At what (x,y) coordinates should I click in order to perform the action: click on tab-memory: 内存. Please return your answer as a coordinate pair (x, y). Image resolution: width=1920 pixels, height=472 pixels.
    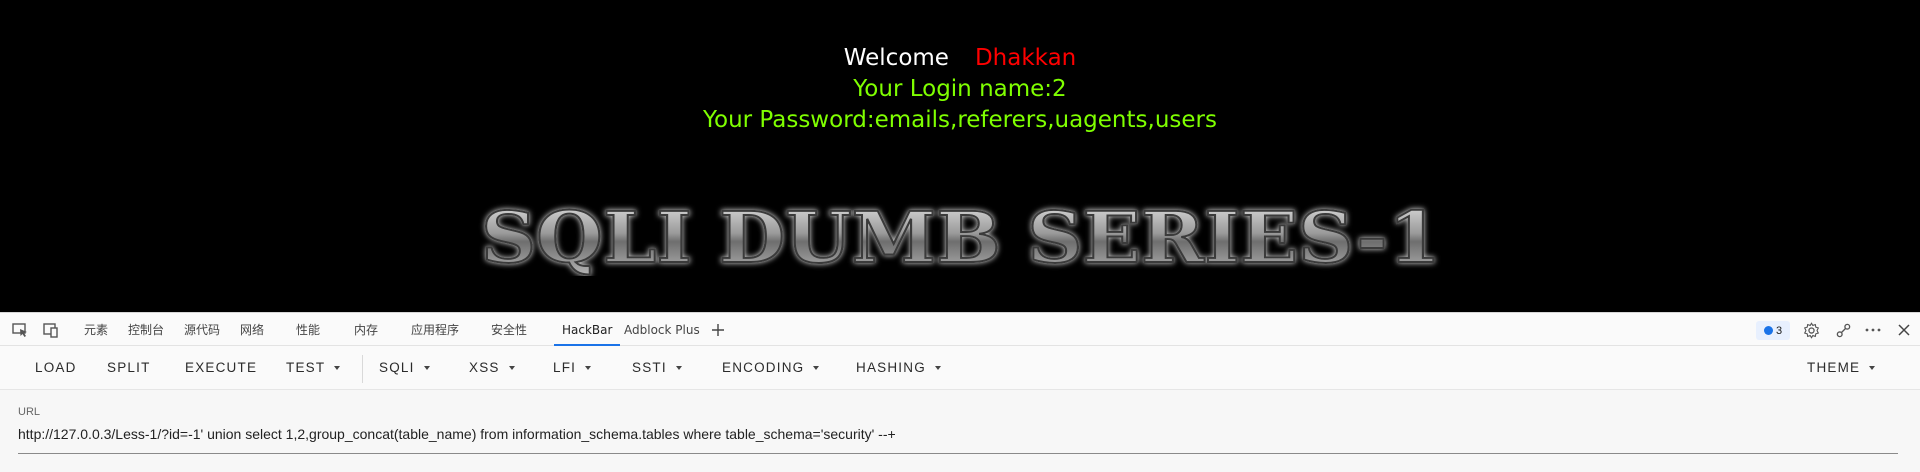
    Looking at the image, I should click on (366, 329).